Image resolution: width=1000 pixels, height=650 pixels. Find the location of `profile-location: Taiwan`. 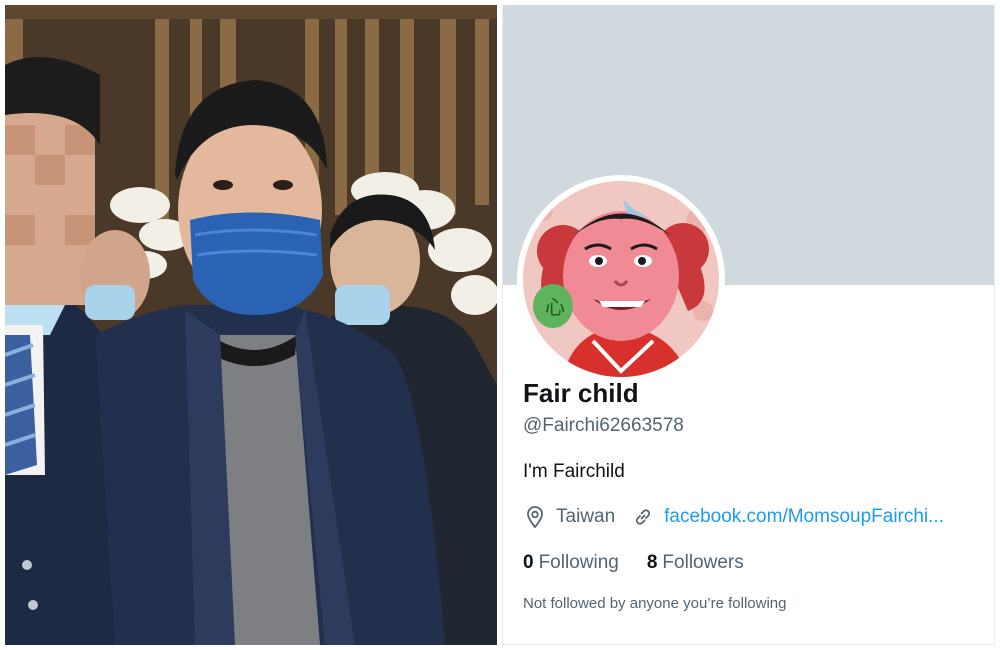

profile-location: Taiwan is located at coordinates (569, 517).